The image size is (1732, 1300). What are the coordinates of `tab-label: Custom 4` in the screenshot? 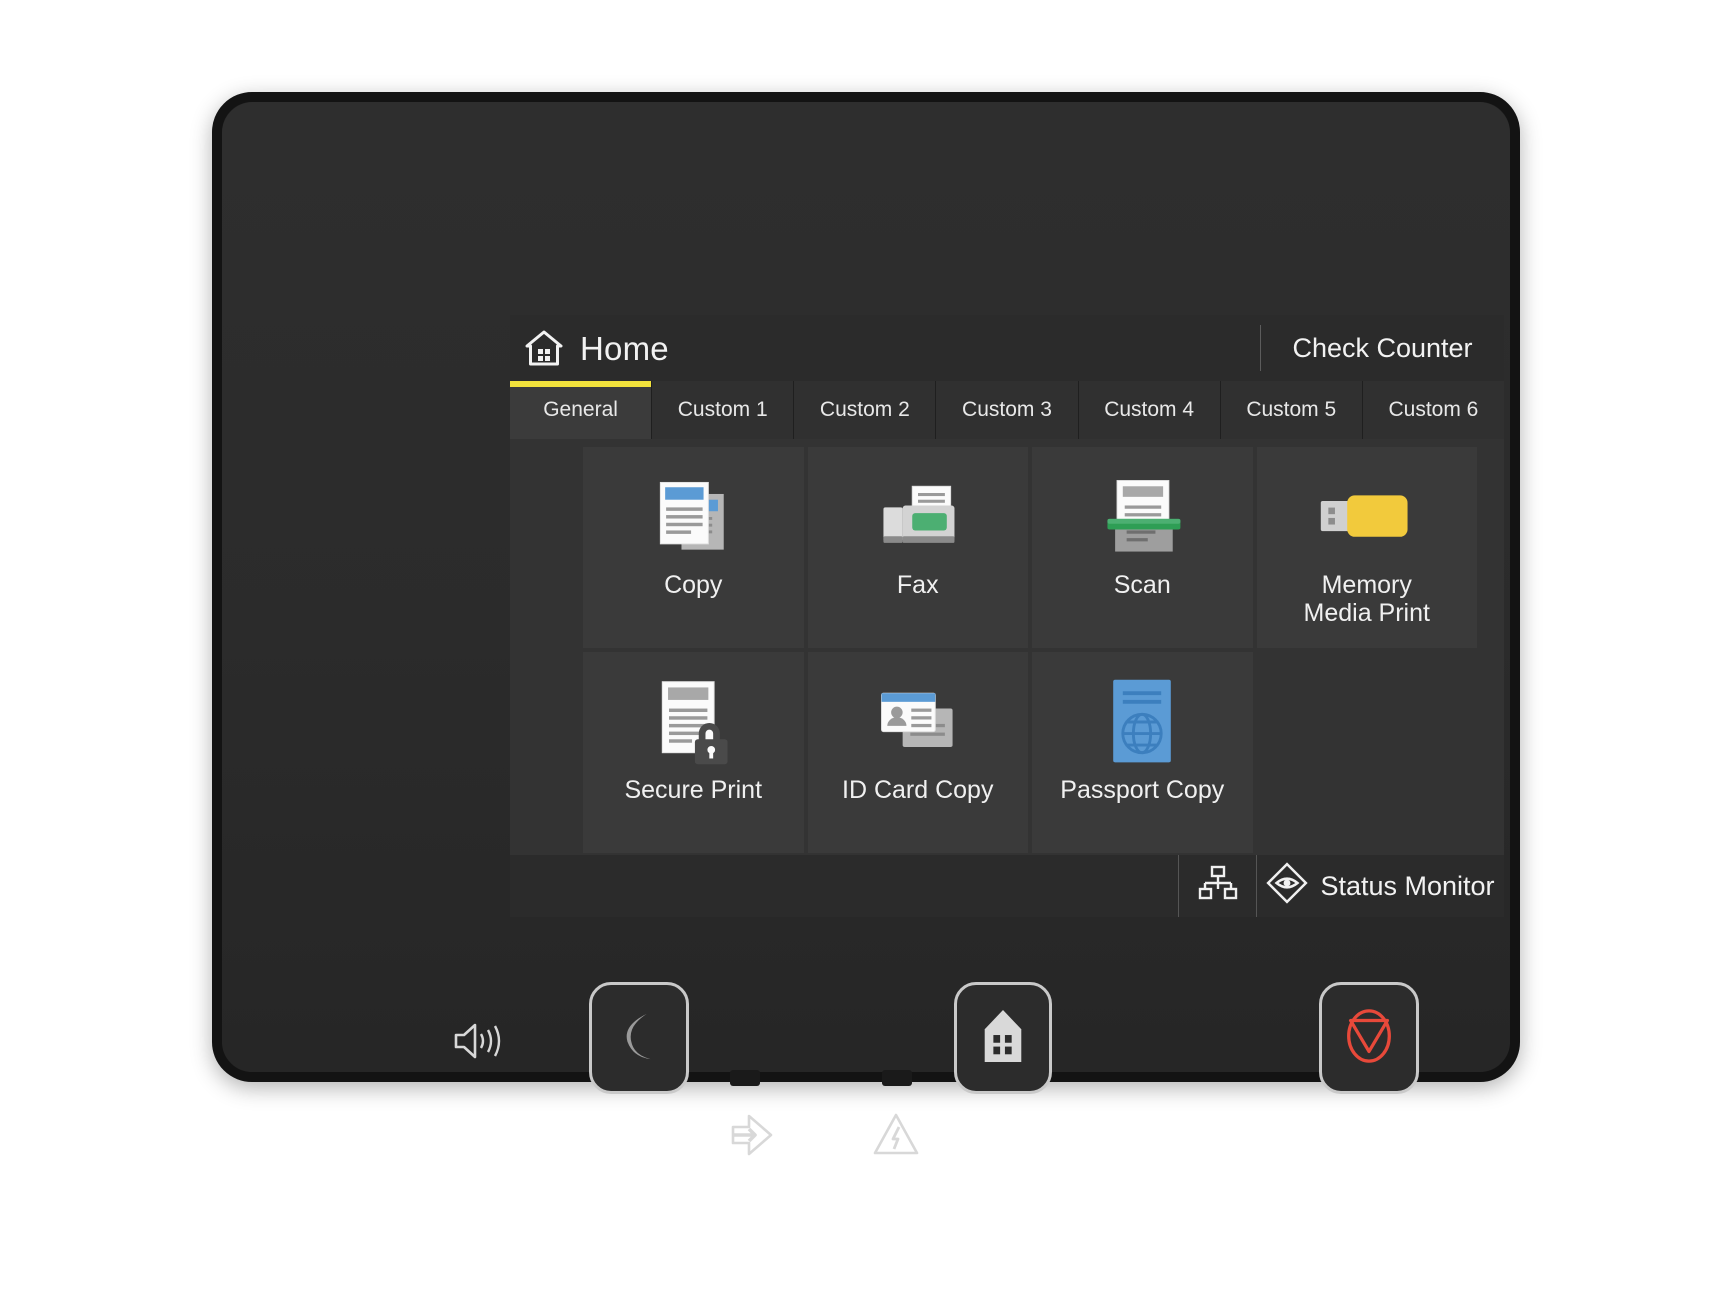 It's located at (1149, 409).